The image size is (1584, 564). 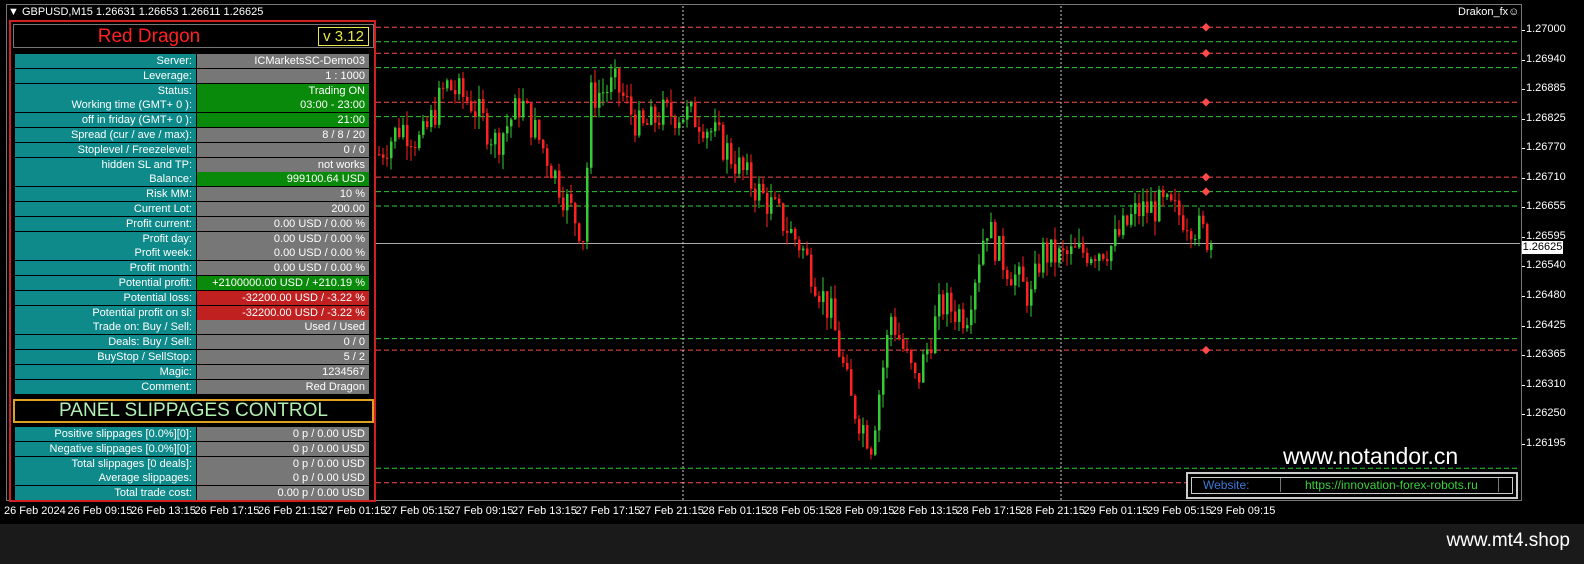 What do you see at coordinates (192, 268) in the screenshot?
I see `panel-row: Profit month: 0.00 USD / 0.00 %` at bounding box center [192, 268].